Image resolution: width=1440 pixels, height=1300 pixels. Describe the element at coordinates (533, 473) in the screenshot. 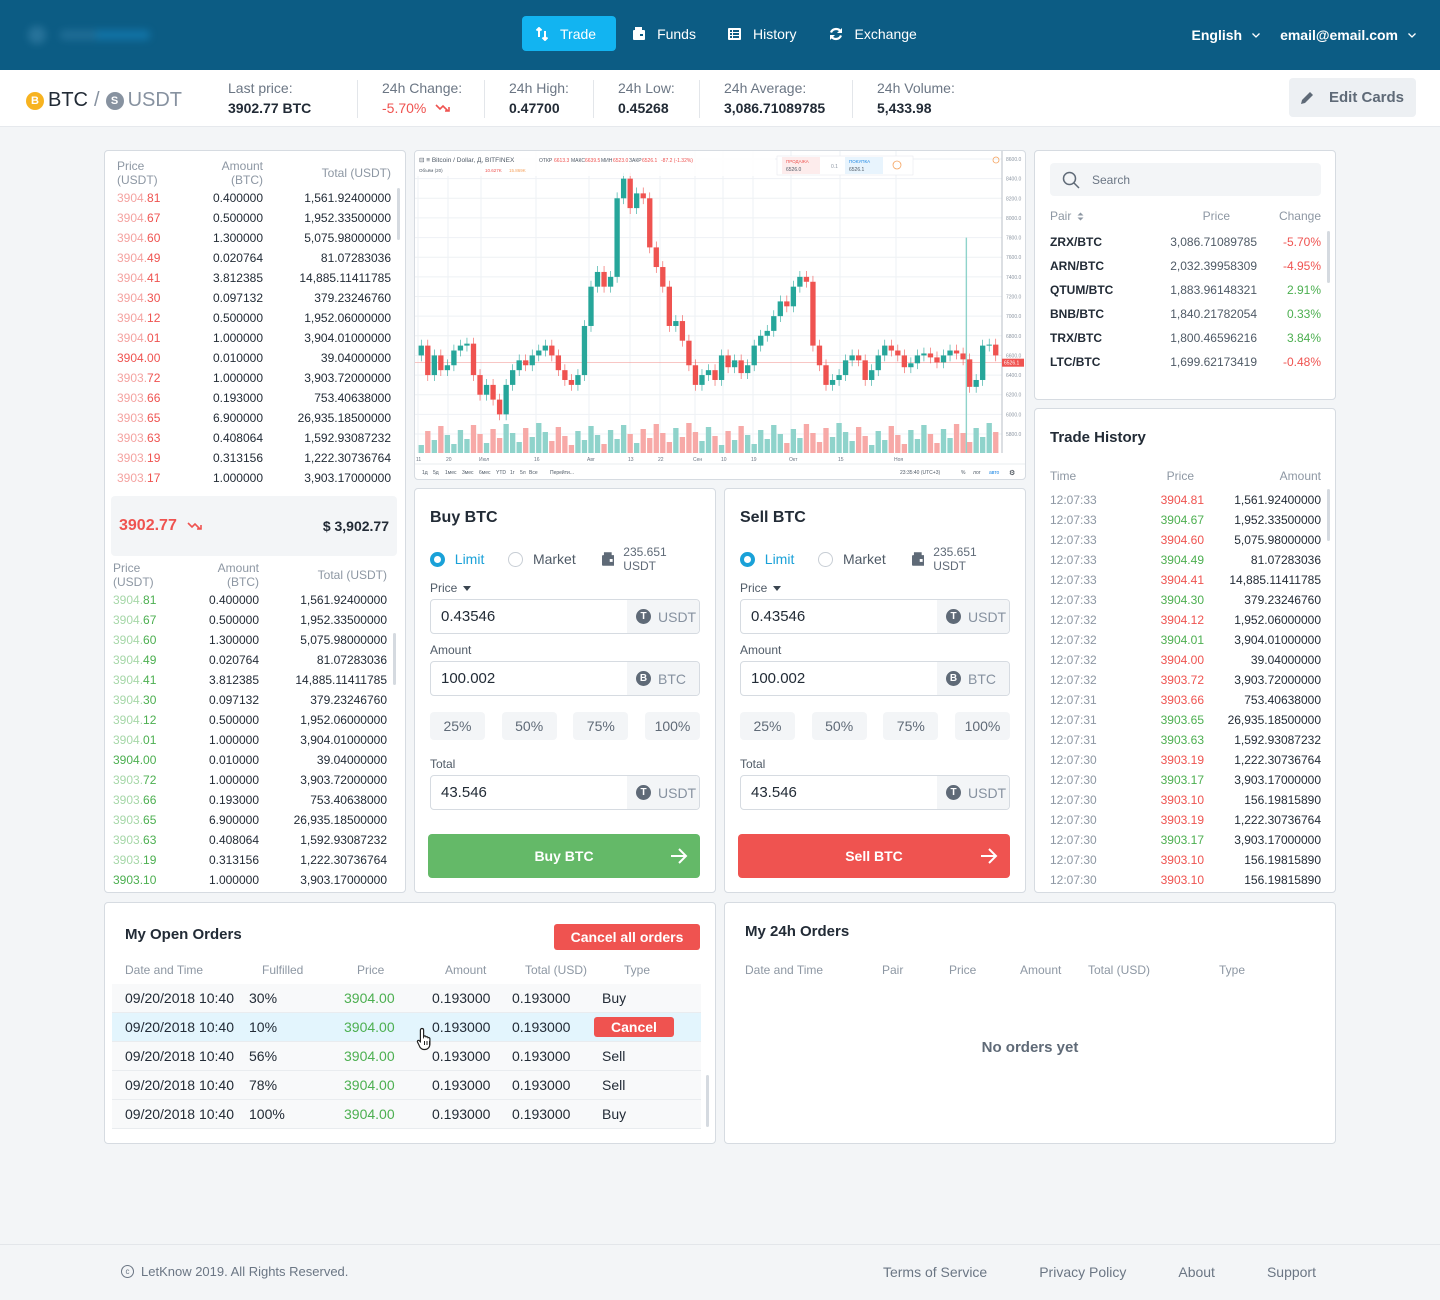

I see `range-button: Все` at that location.